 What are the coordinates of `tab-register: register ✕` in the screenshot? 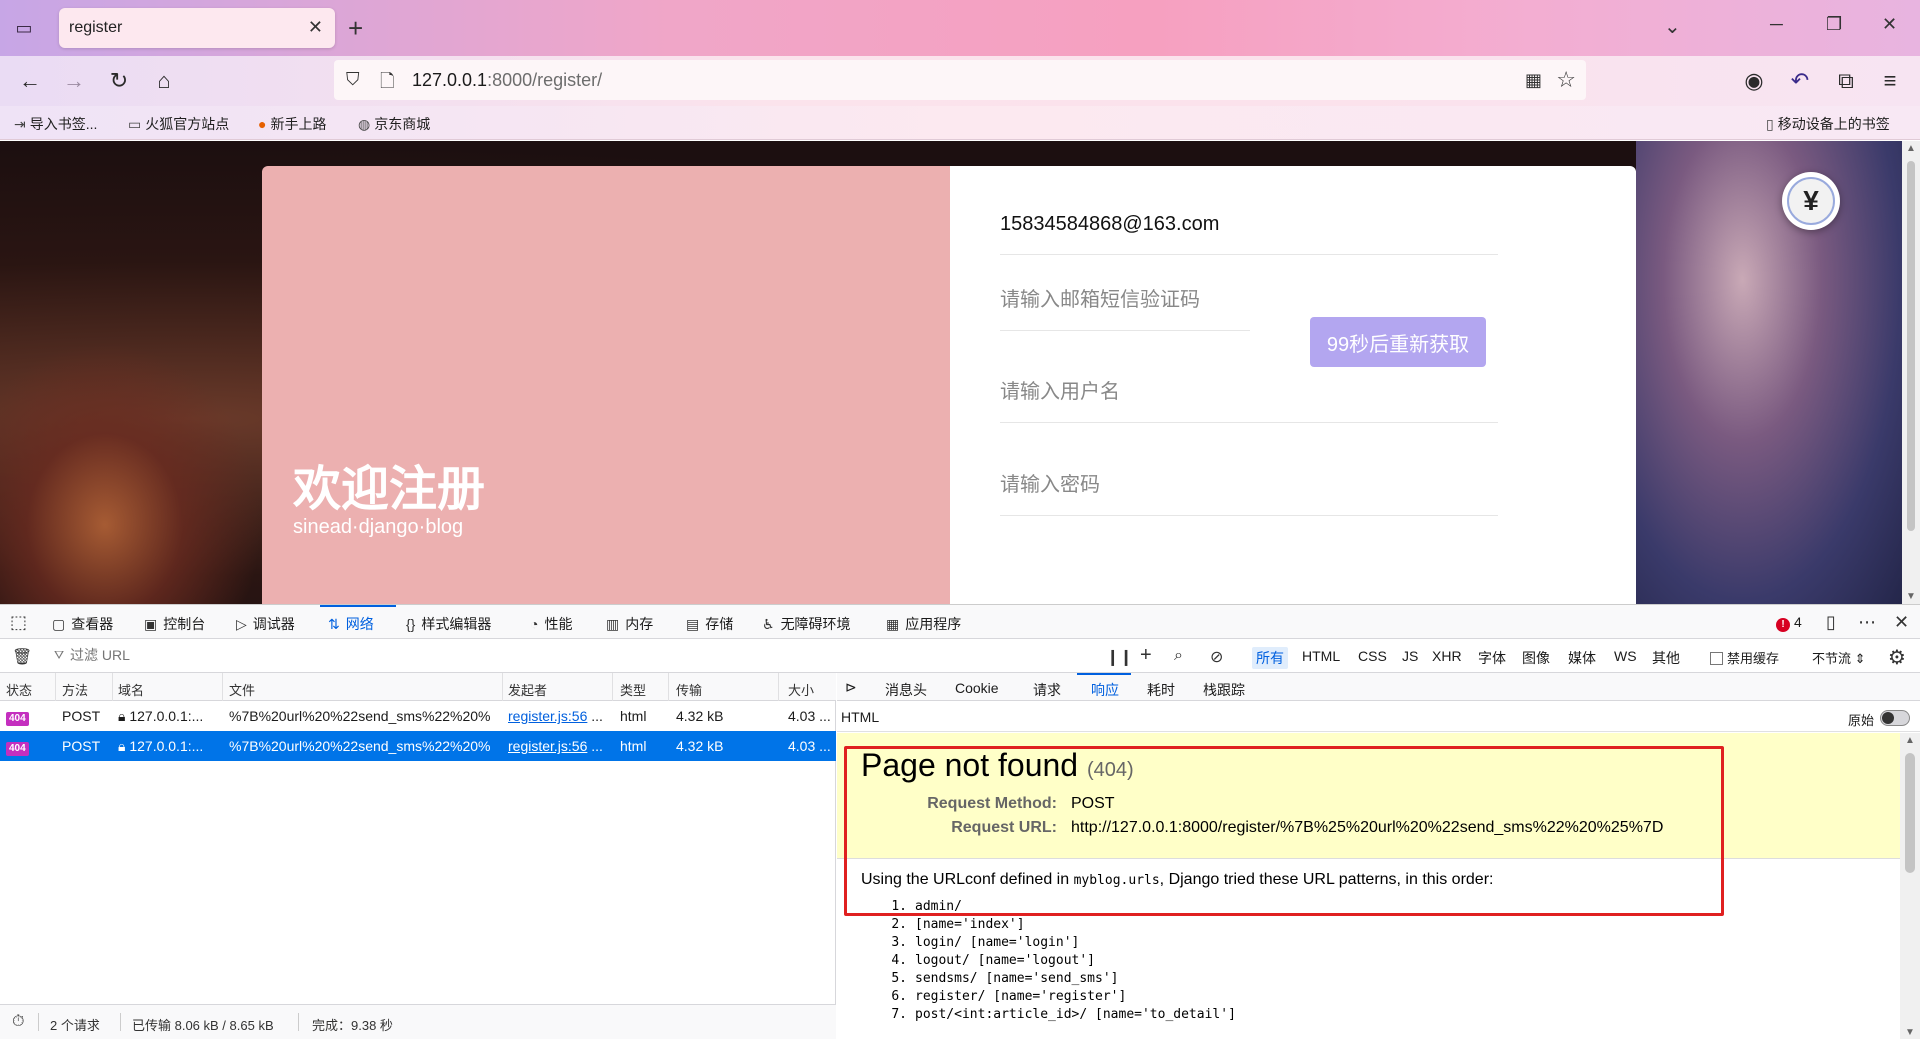 It's located at (197, 28).